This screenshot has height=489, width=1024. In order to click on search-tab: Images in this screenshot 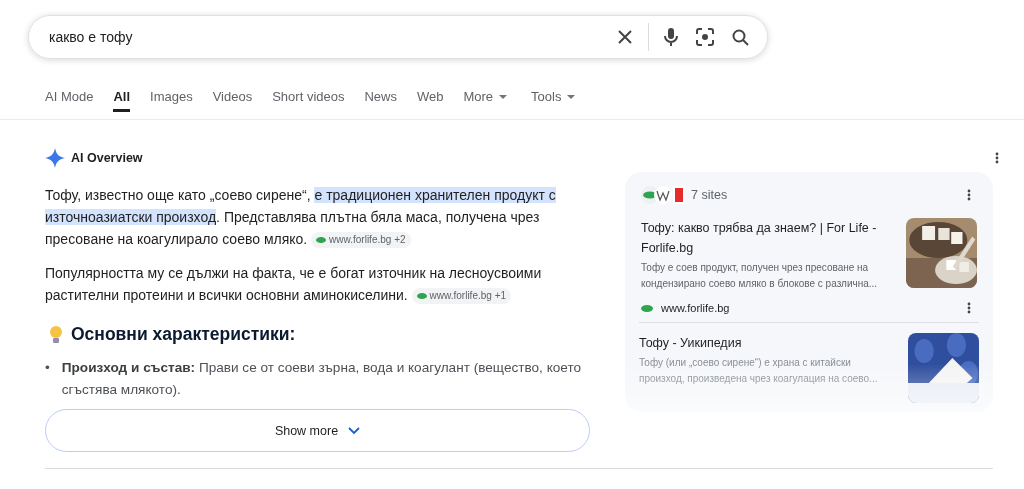, I will do `click(171, 98)`.